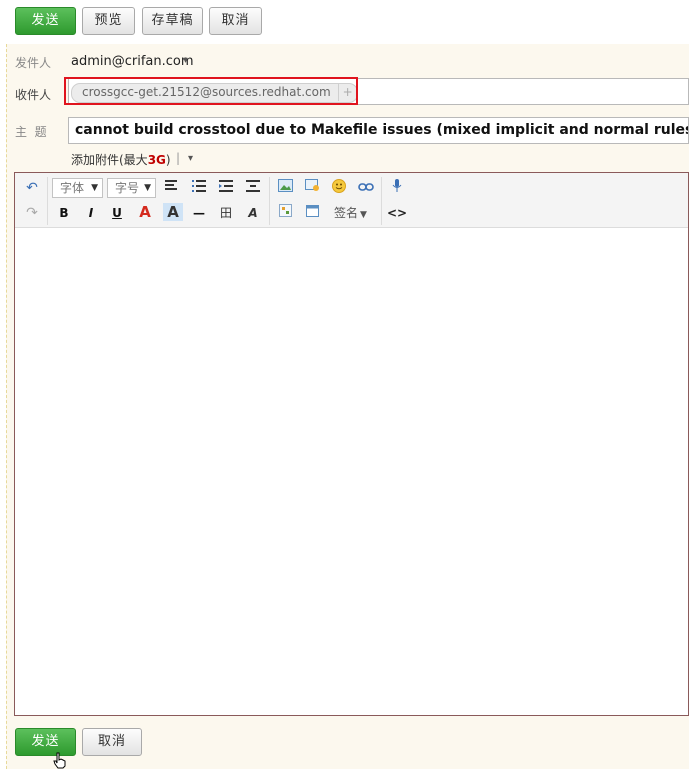 The height and width of the screenshot is (773, 689). What do you see at coordinates (199, 188) in the screenshot?
I see `list-icon` at bounding box center [199, 188].